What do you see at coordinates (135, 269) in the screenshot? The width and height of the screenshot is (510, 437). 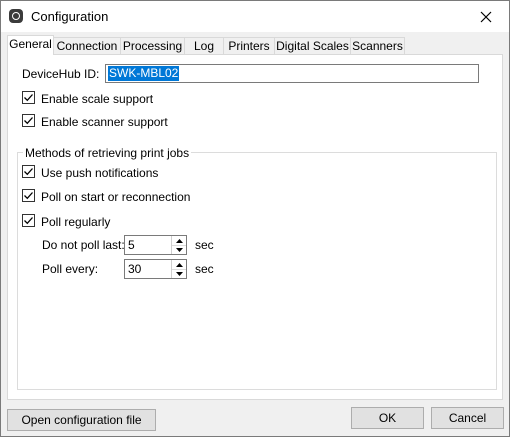 I see `poll-every-value: 30` at bounding box center [135, 269].